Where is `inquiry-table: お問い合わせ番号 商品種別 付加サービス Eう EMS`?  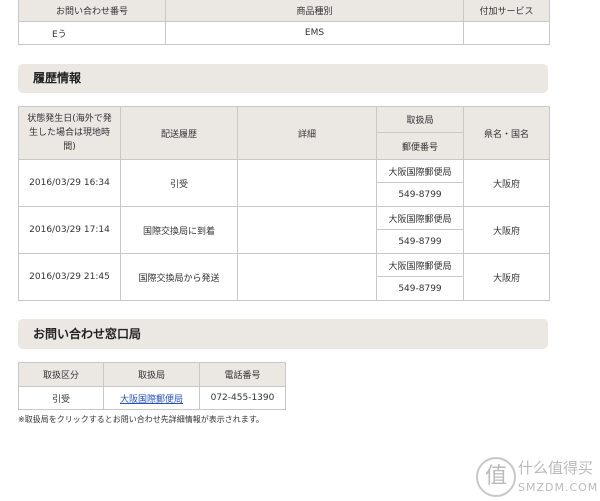
inquiry-table: お問い合わせ番号 商品種別 付加サービス Eう EMS is located at coordinates (284, 22).